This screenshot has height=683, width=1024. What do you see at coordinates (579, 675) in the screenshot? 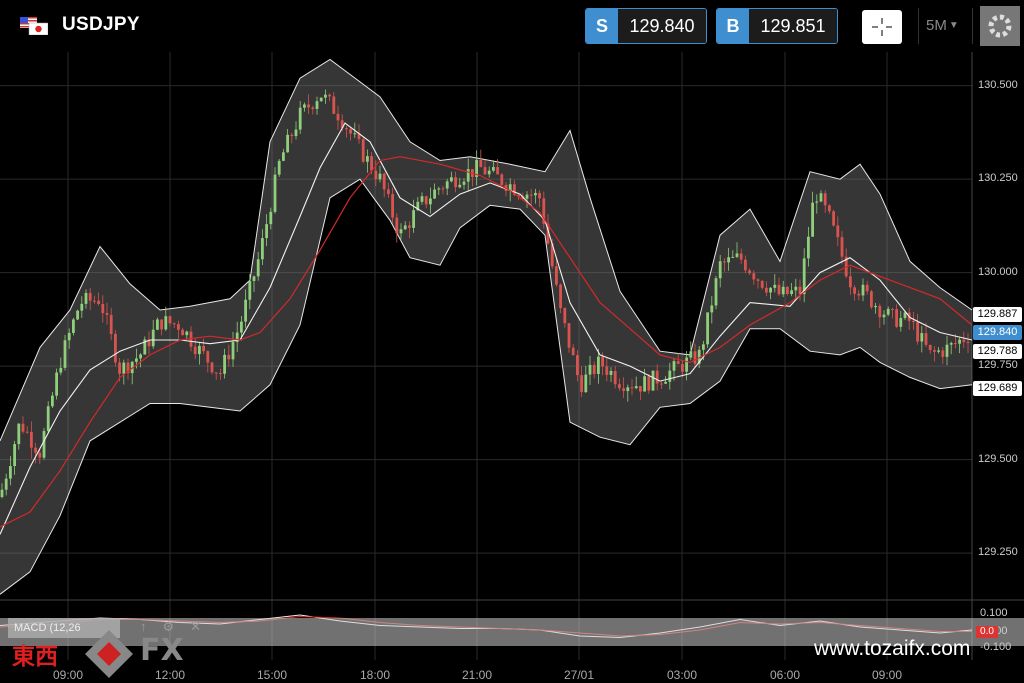
I see `x-tick-label: 27/01` at bounding box center [579, 675].